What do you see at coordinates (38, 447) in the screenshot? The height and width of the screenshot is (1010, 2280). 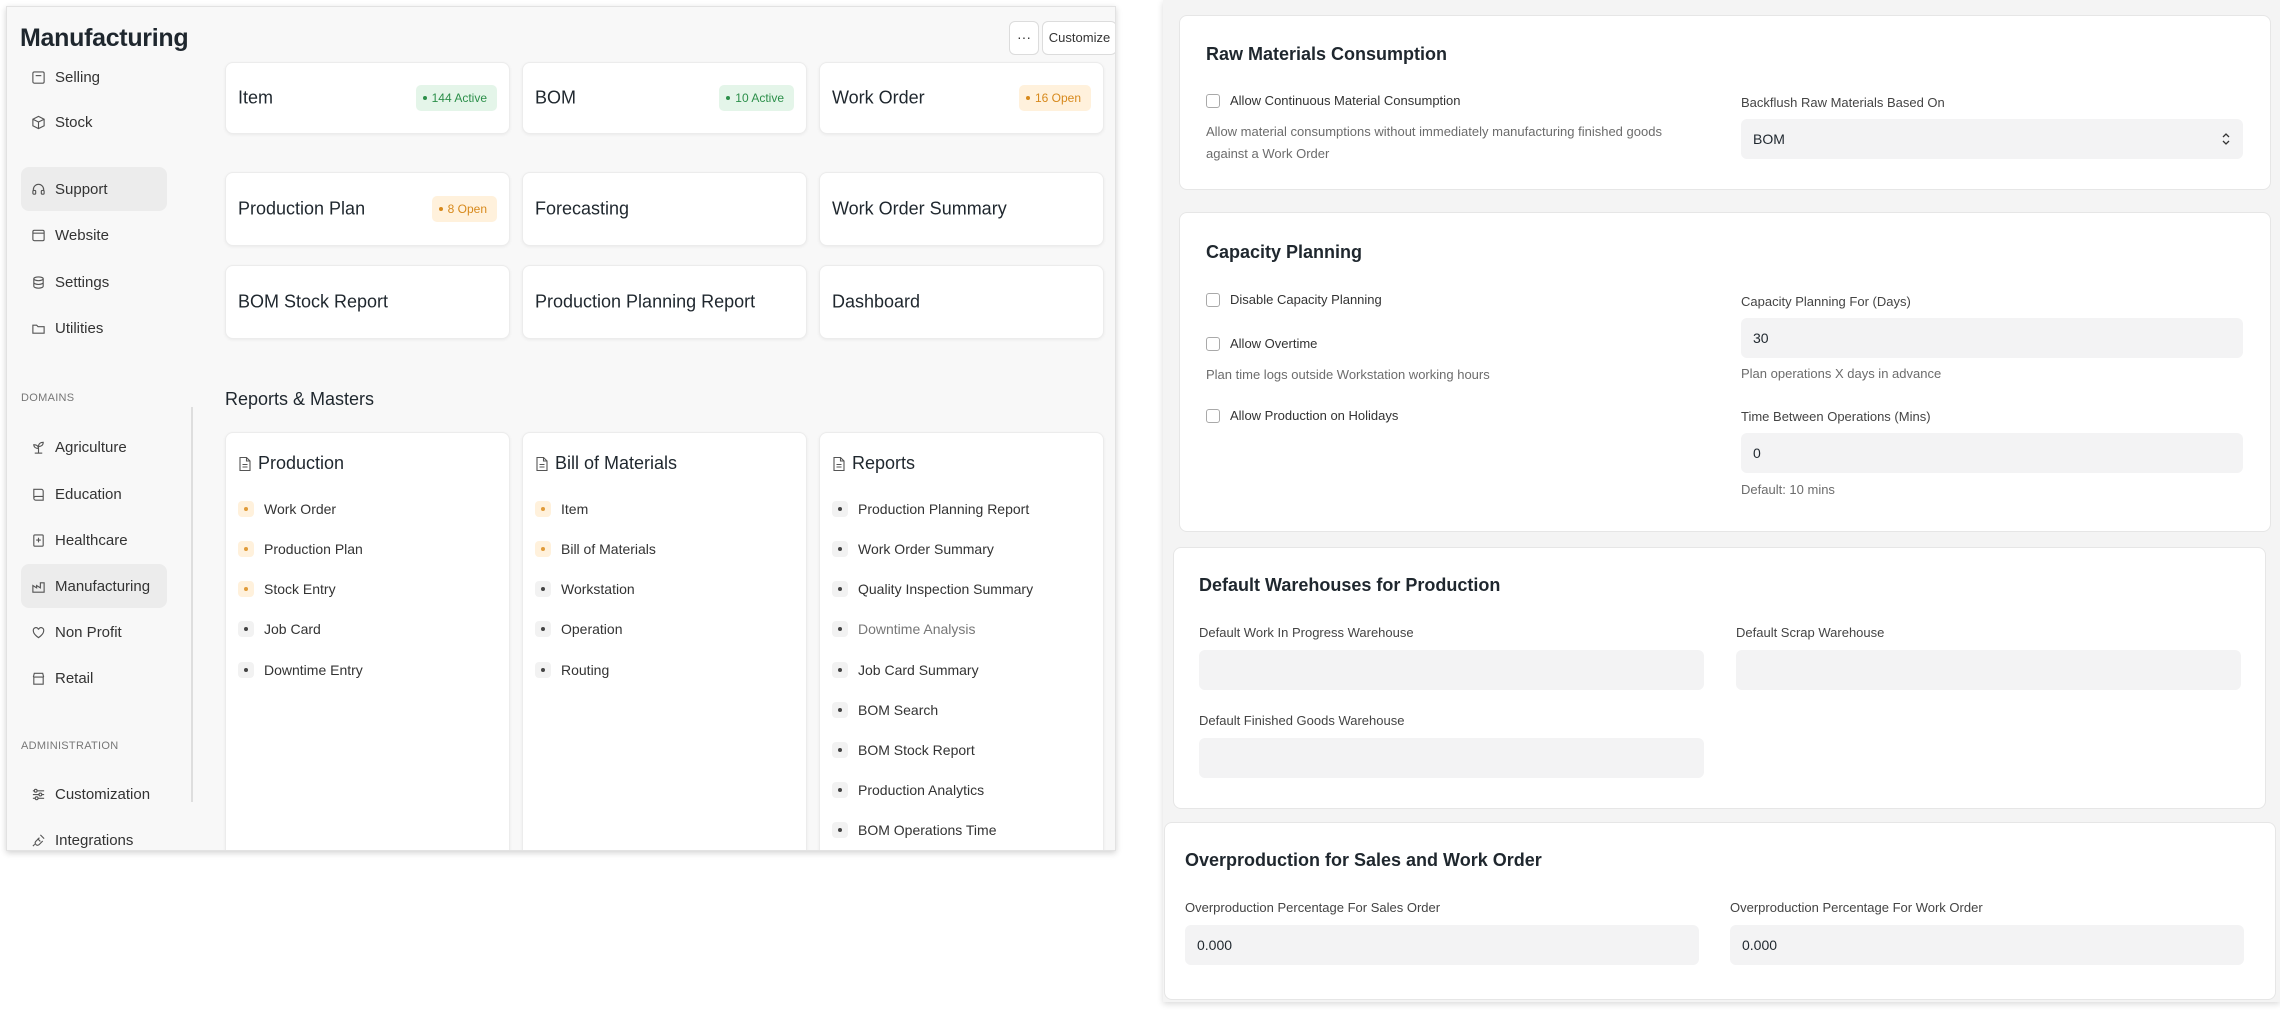 I see `plant-icon` at bounding box center [38, 447].